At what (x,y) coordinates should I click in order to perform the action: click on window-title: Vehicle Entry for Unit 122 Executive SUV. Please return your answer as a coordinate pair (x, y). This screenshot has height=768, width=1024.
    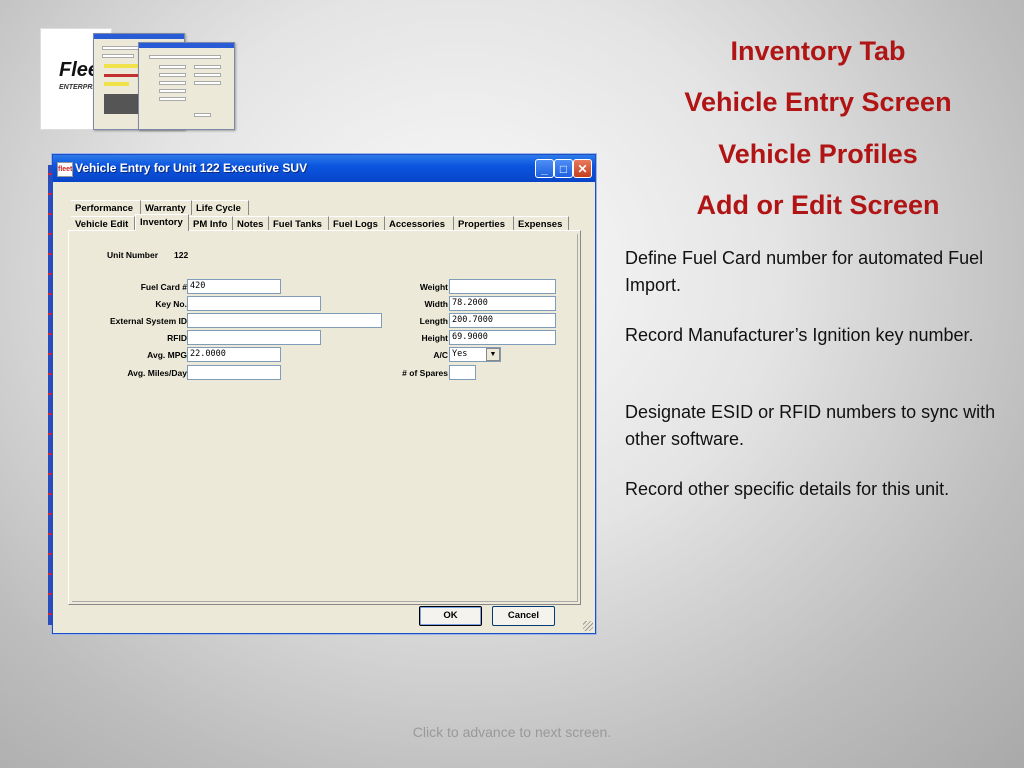
    Looking at the image, I should click on (191, 168).